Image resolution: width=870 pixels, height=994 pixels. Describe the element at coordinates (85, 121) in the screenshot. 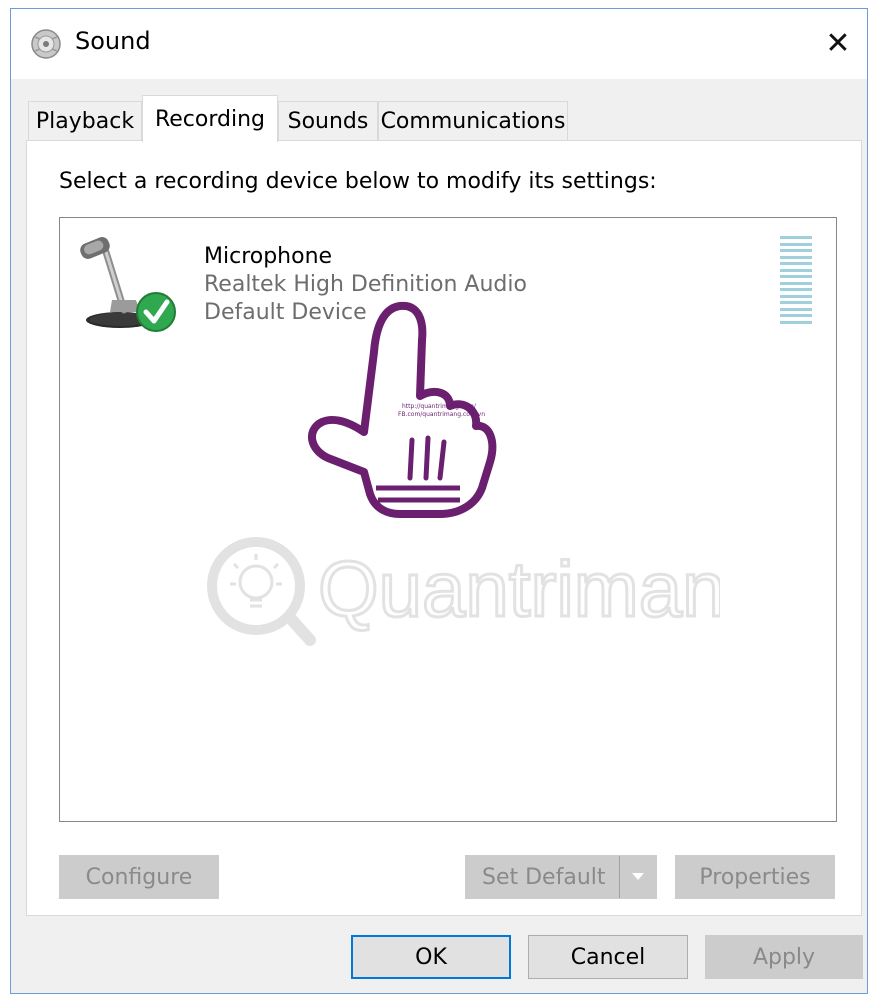

I see `tab-playback: Playback` at that location.